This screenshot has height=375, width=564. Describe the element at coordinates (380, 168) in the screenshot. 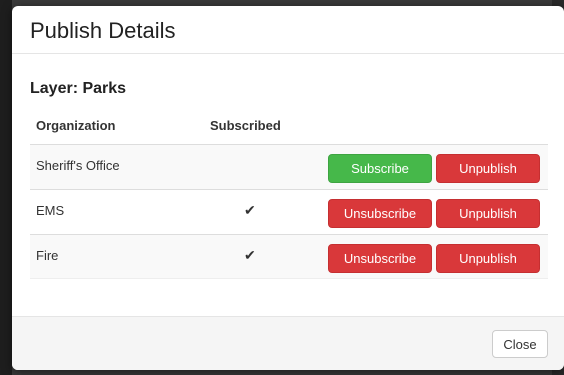

I see `subscribe-button: Subscribe` at that location.